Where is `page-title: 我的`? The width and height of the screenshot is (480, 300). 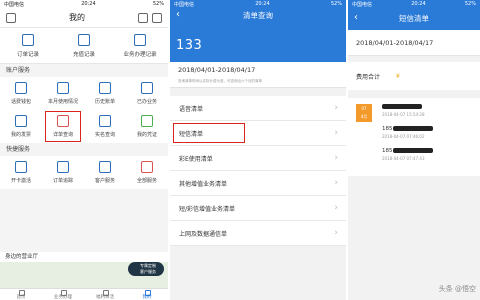
page-title: 我的 is located at coordinates (77, 17).